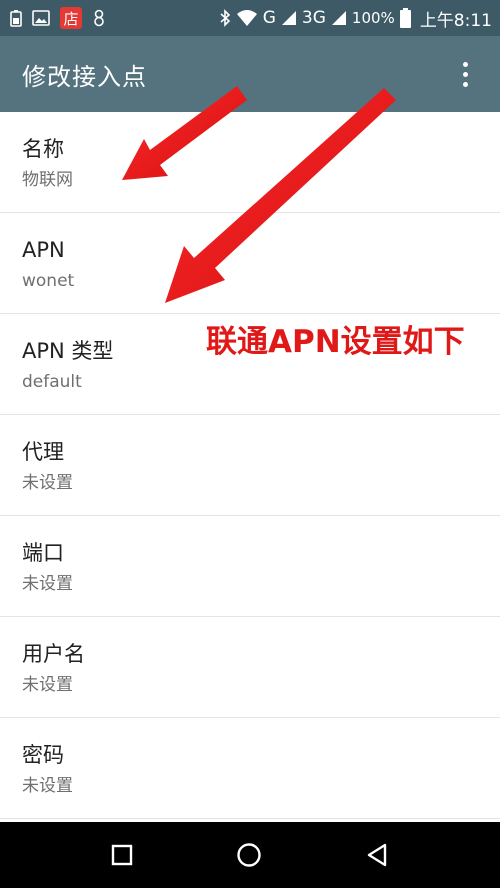 The width and height of the screenshot is (500, 892). What do you see at coordinates (53, 654) in the screenshot?
I see `pref-title: 用户名` at bounding box center [53, 654].